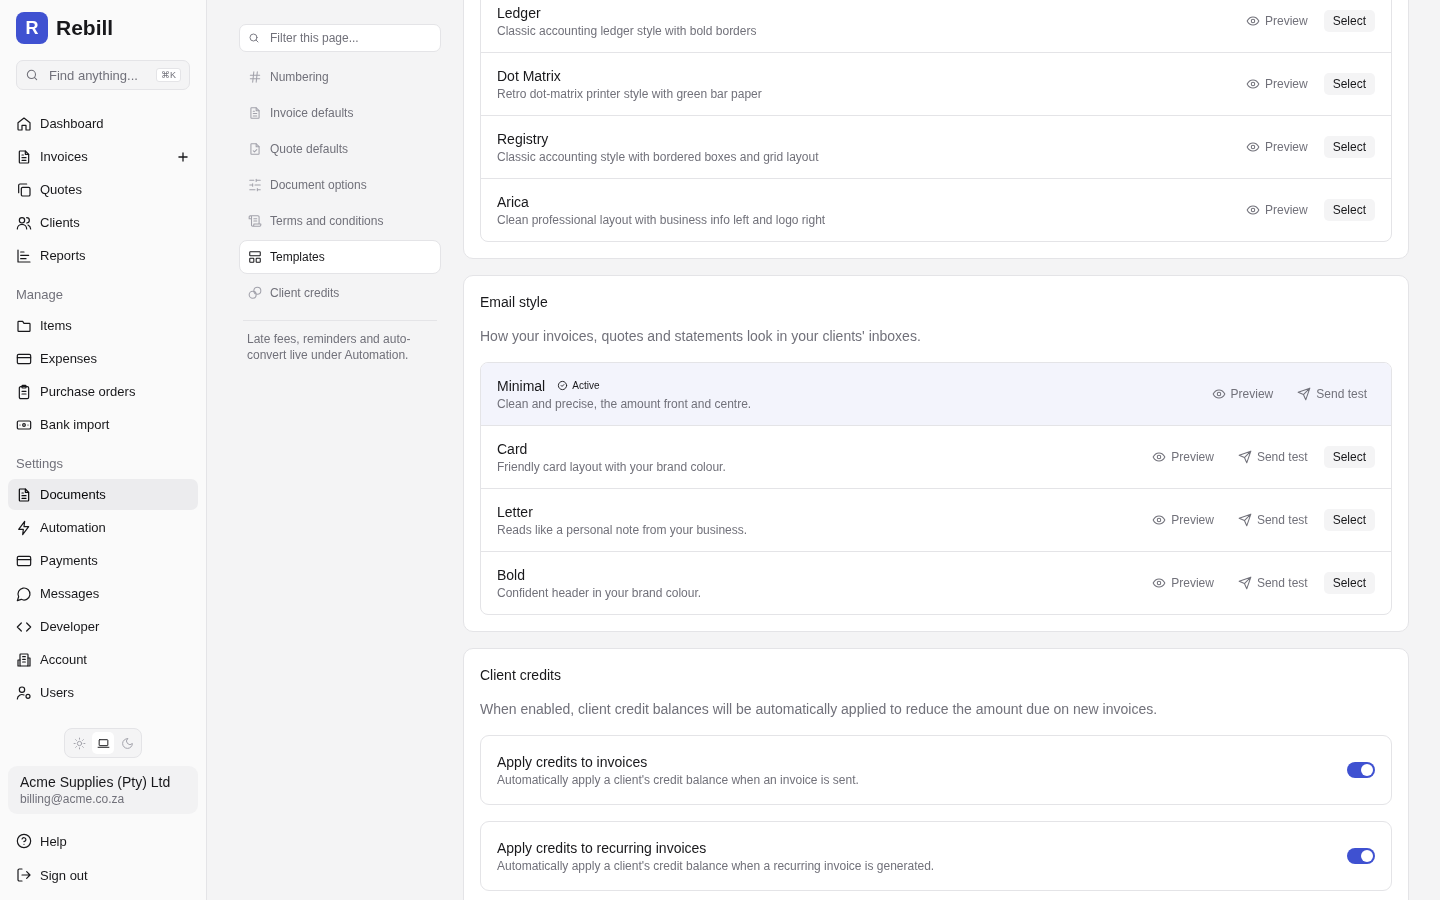  Describe the element at coordinates (103, 189) in the screenshot. I see `nav-item: Quotes` at that location.